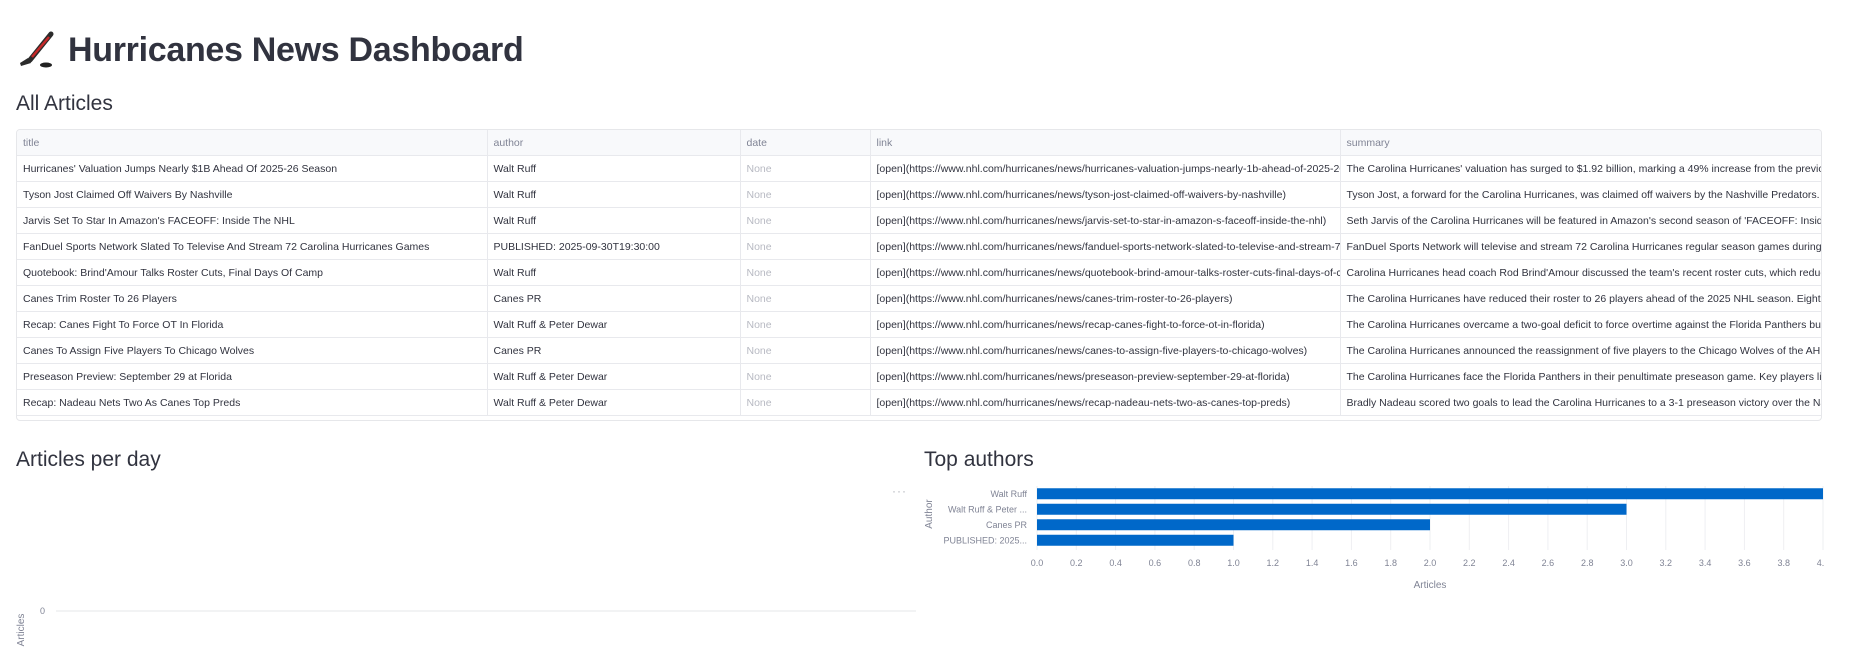 Image resolution: width=1850 pixels, height=655 pixels. I want to click on column-header-date: date, so click(805, 143).